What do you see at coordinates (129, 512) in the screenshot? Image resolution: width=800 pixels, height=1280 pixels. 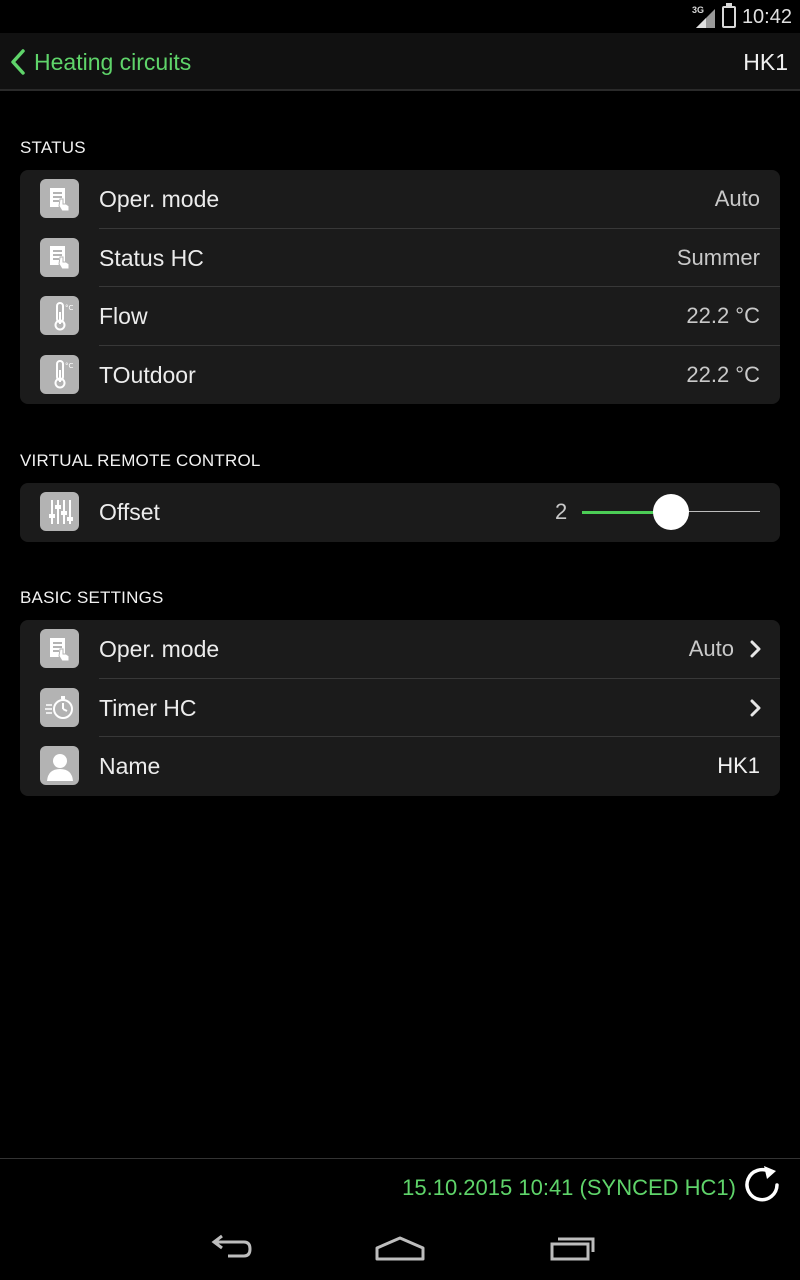 I see `row-label: Offset` at bounding box center [129, 512].